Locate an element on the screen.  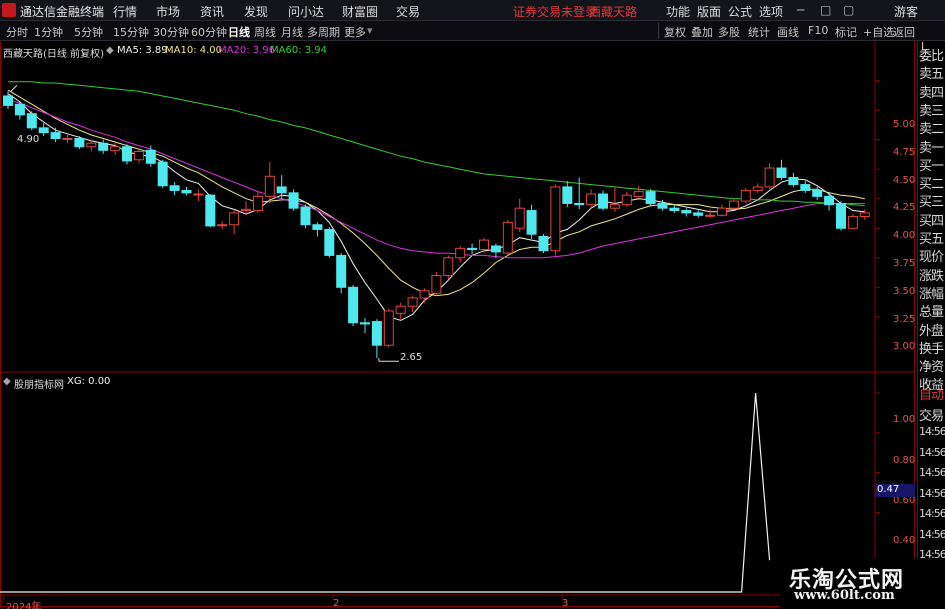
quote-field-7: 买二 is located at coordinates (931, 185).